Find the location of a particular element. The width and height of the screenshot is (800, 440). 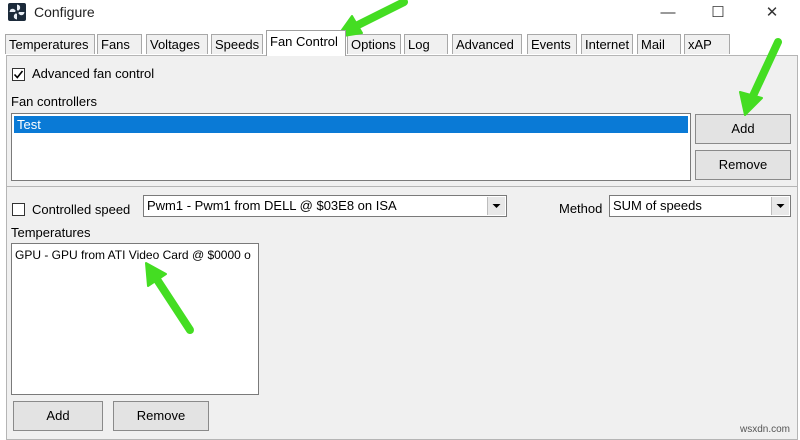

controlled-speed-value: Pwm1 - Pwm1 from DELL @ $03E8 on ISA is located at coordinates (272, 205).